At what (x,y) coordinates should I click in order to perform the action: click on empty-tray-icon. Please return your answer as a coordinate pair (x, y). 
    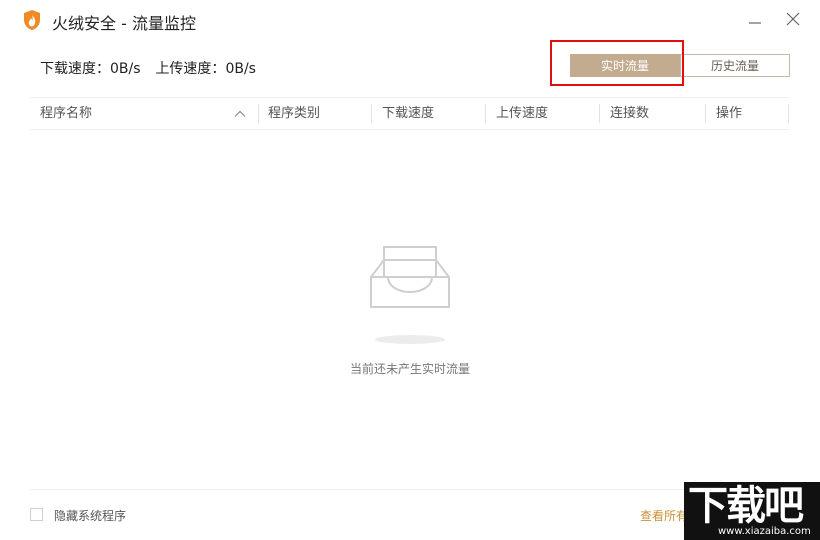
    Looking at the image, I should click on (410, 277).